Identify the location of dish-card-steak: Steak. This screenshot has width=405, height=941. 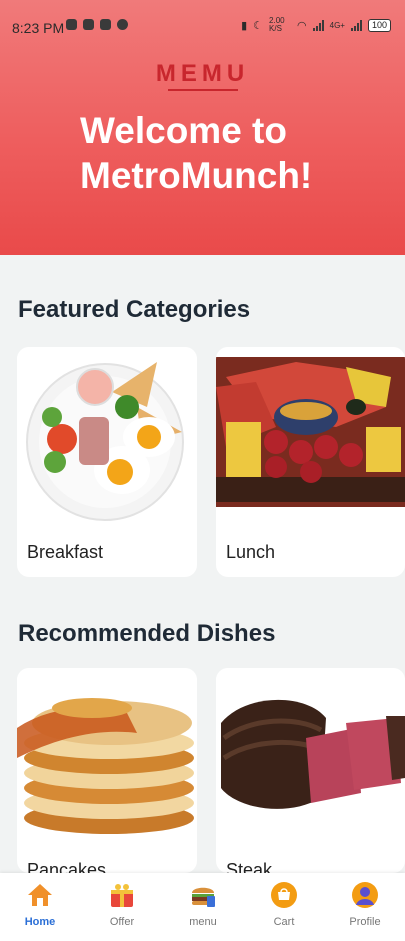
(310, 770).